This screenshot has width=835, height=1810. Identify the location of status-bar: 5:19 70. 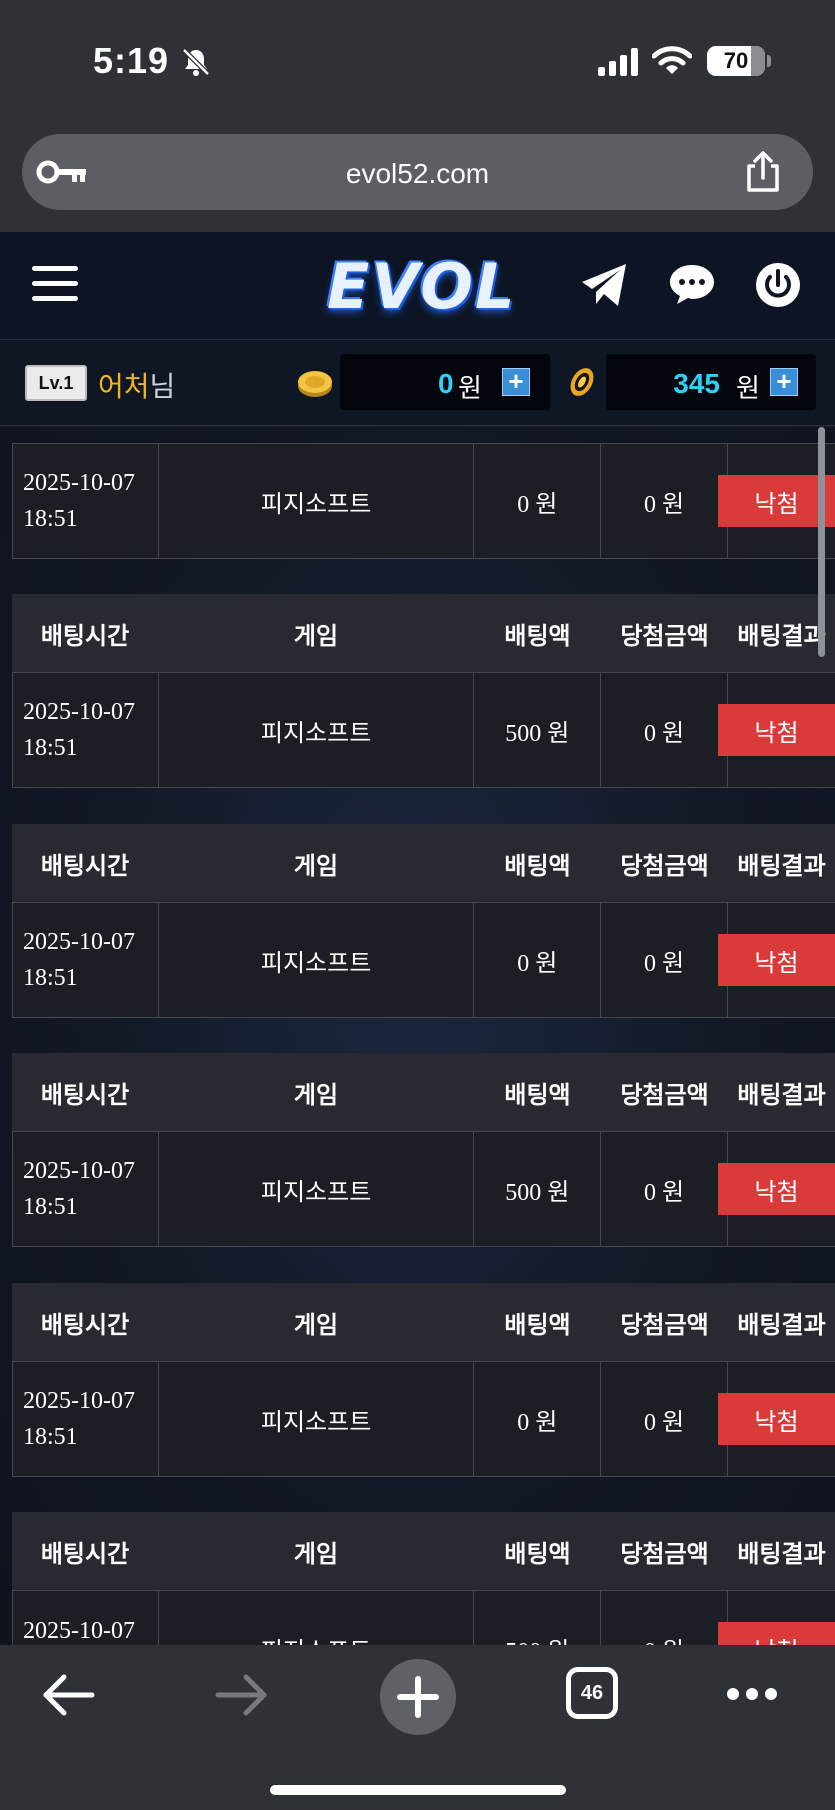
(417, 62).